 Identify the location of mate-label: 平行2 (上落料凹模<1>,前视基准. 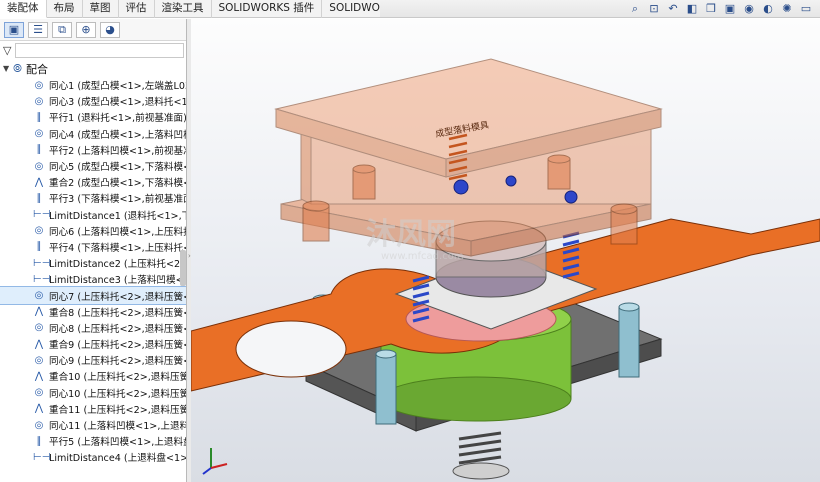
(117, 151).